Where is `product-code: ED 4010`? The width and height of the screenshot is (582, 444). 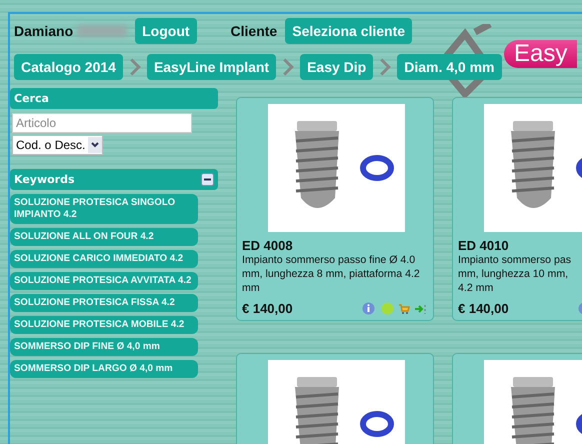 product-code: ED 4010 is located at coordinates (484, 245).